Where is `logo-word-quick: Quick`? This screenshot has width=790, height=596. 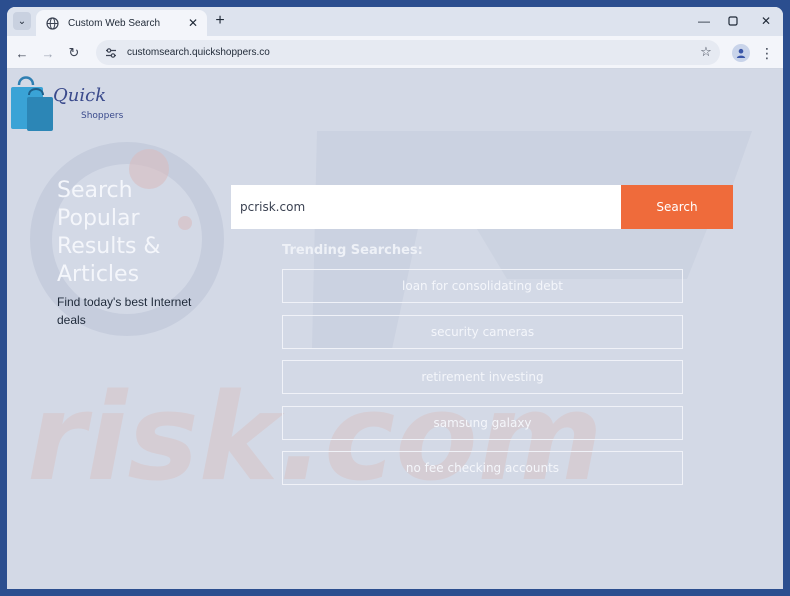
logo-word-quick: Quick is located at coordinates (80, 95).